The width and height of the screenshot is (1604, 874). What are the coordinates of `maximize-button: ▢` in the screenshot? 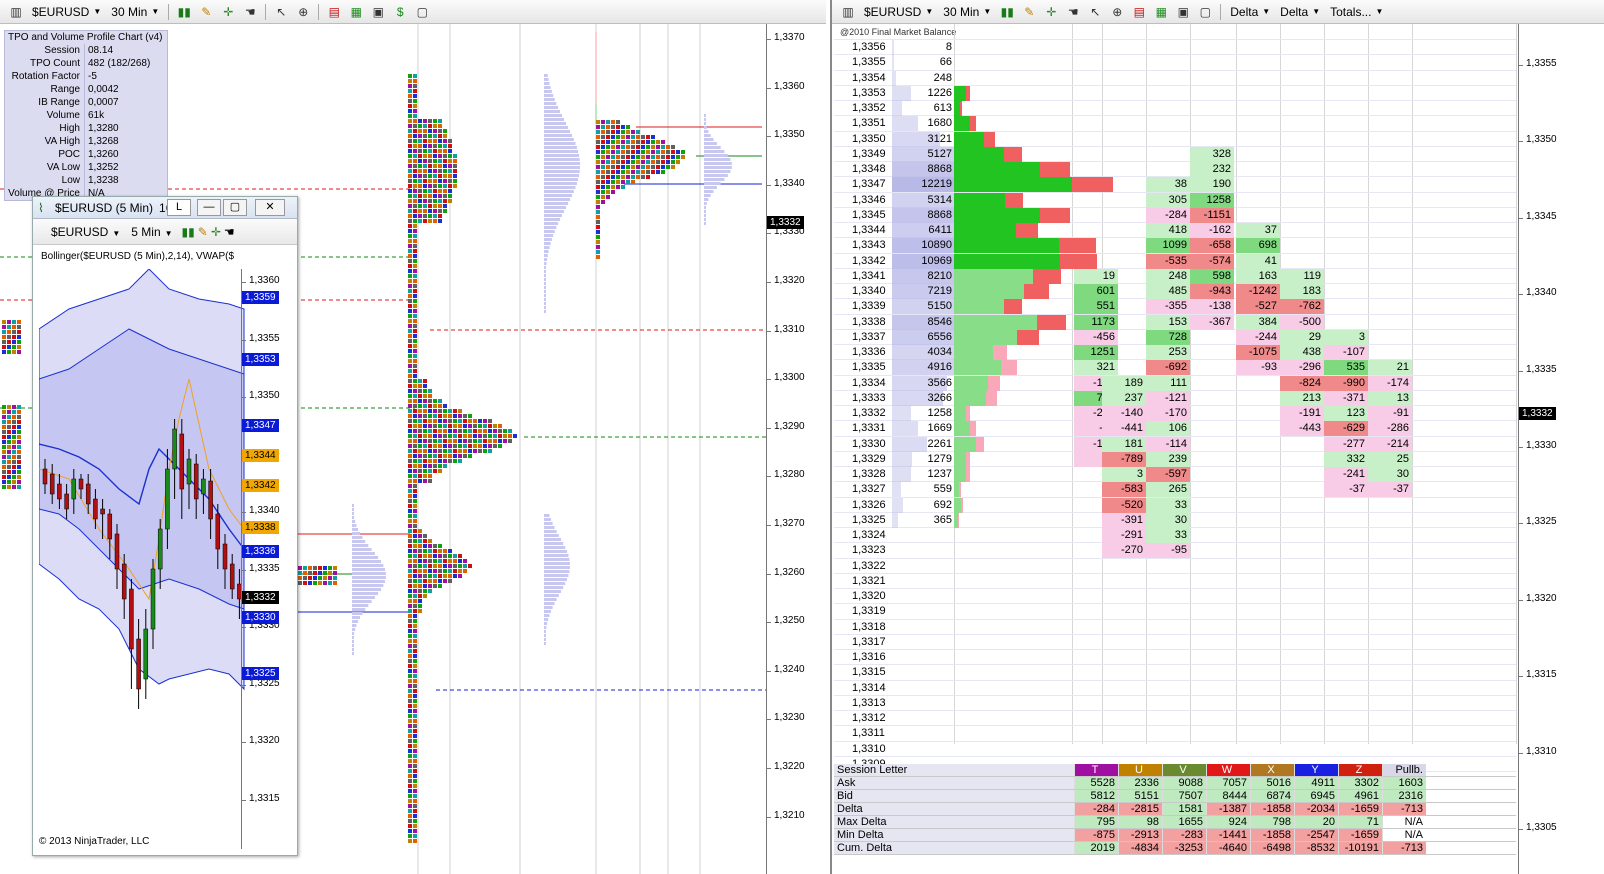 It's located at (235, 207).